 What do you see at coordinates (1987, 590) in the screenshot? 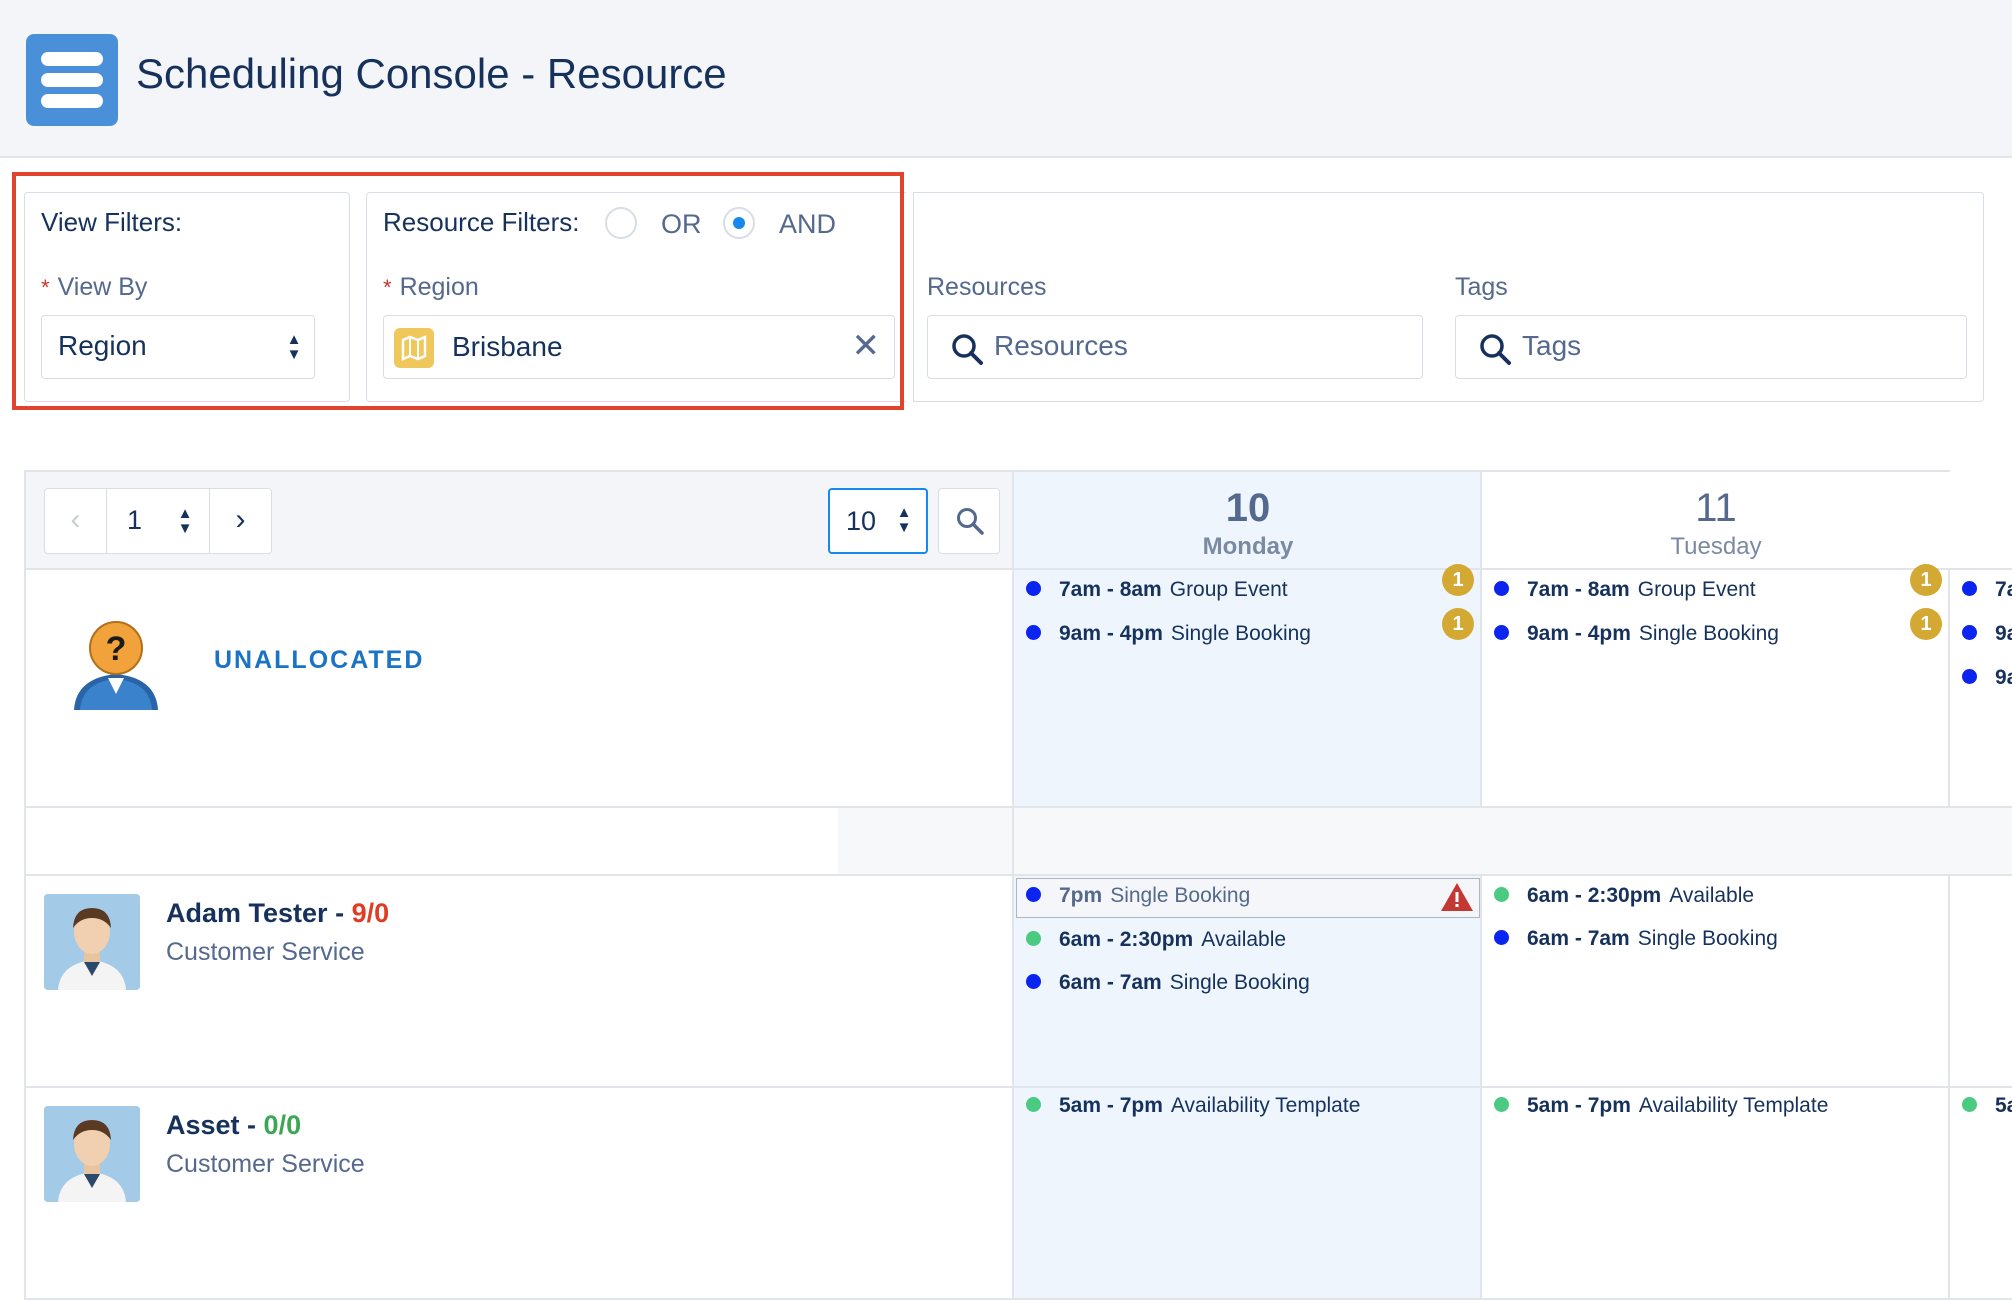
I see `event-item-partial: 7a` at bounding box center [1987, 590].